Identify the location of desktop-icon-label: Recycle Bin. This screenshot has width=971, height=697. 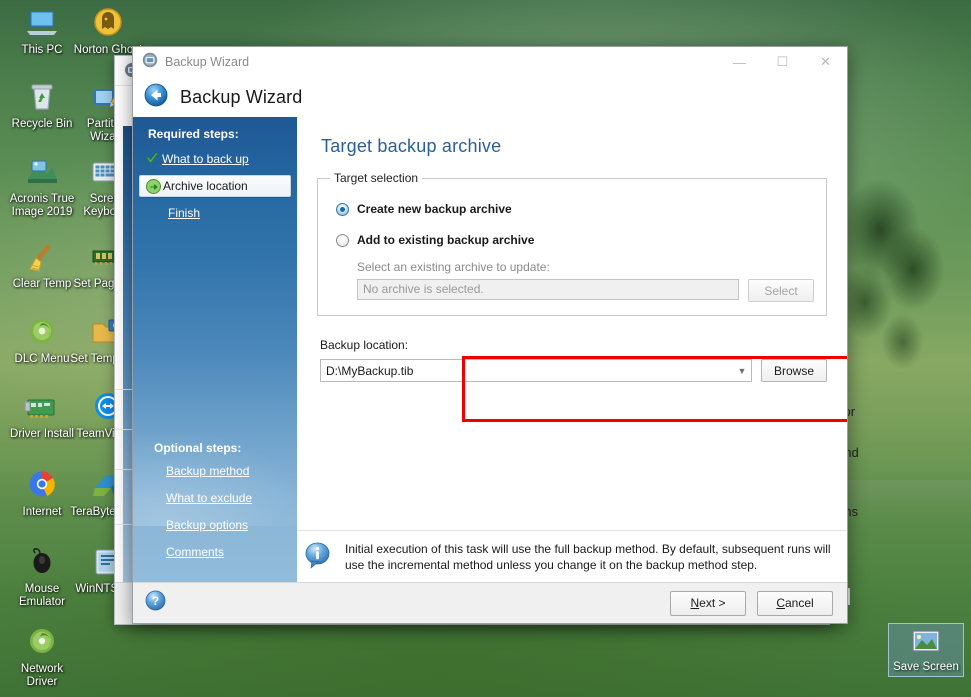
(42, 124).